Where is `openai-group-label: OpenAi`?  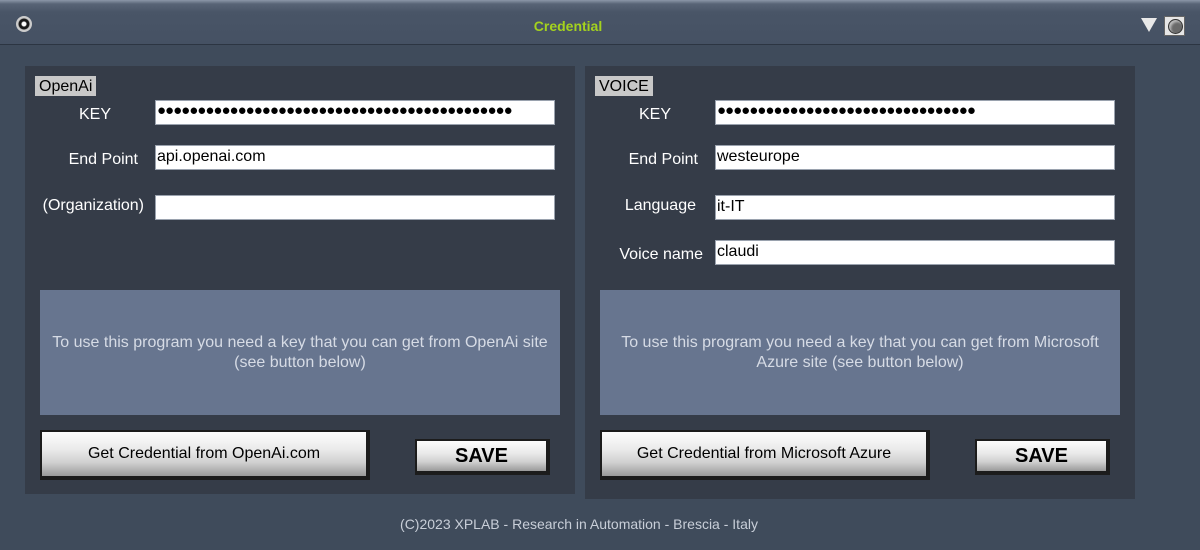
openai-group-label: OpenAi is located at coordinates (66, 86).